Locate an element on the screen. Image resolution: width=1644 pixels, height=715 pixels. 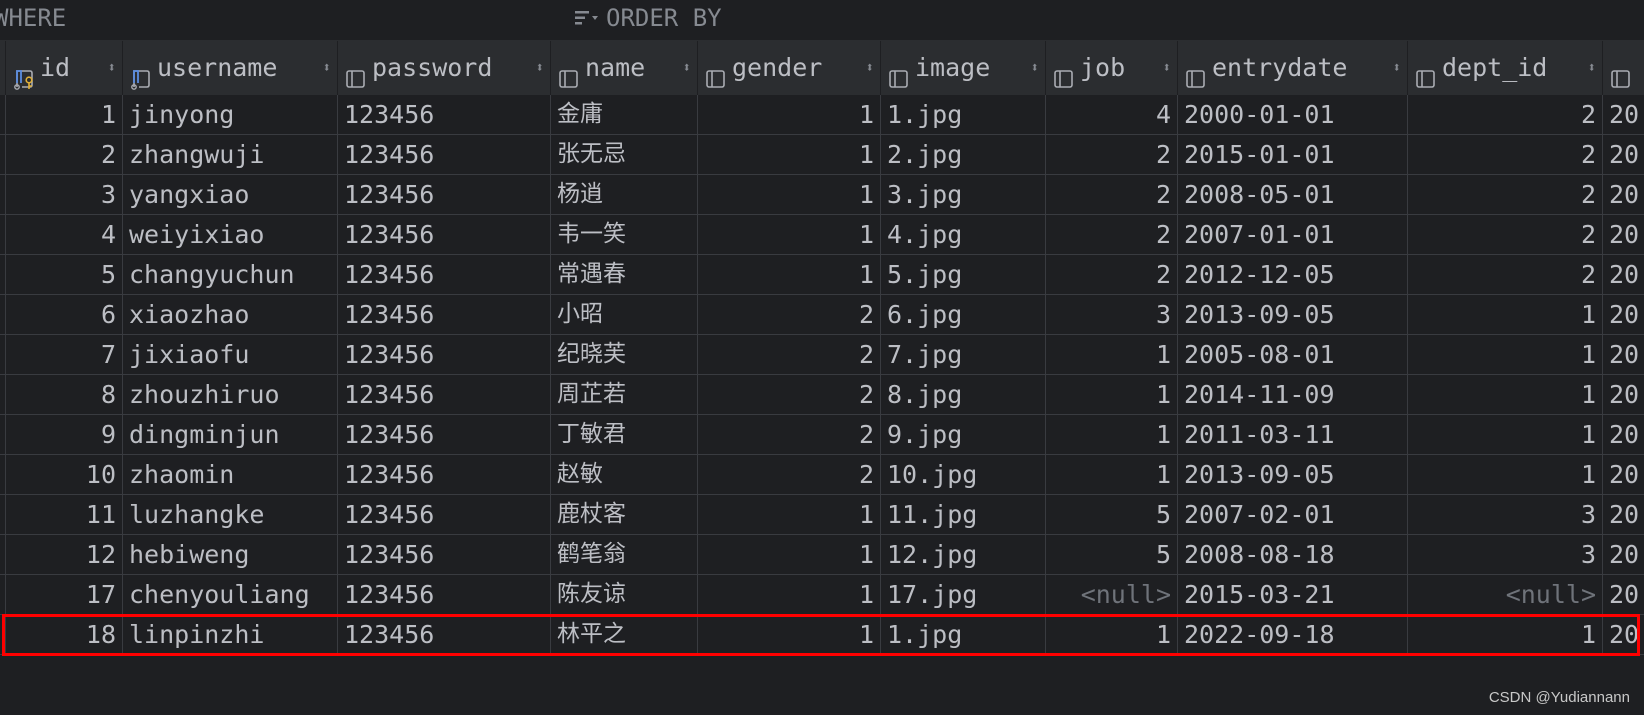
cell-name: 杨逍 is located at coordinates (624, 194).